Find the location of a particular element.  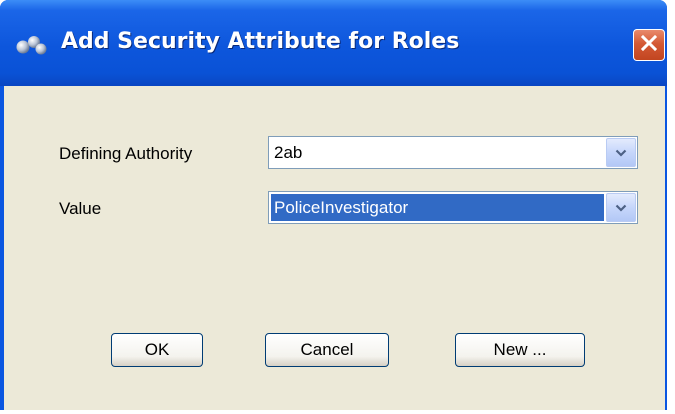

ok-button: OK is located at coordinates (157, 350).